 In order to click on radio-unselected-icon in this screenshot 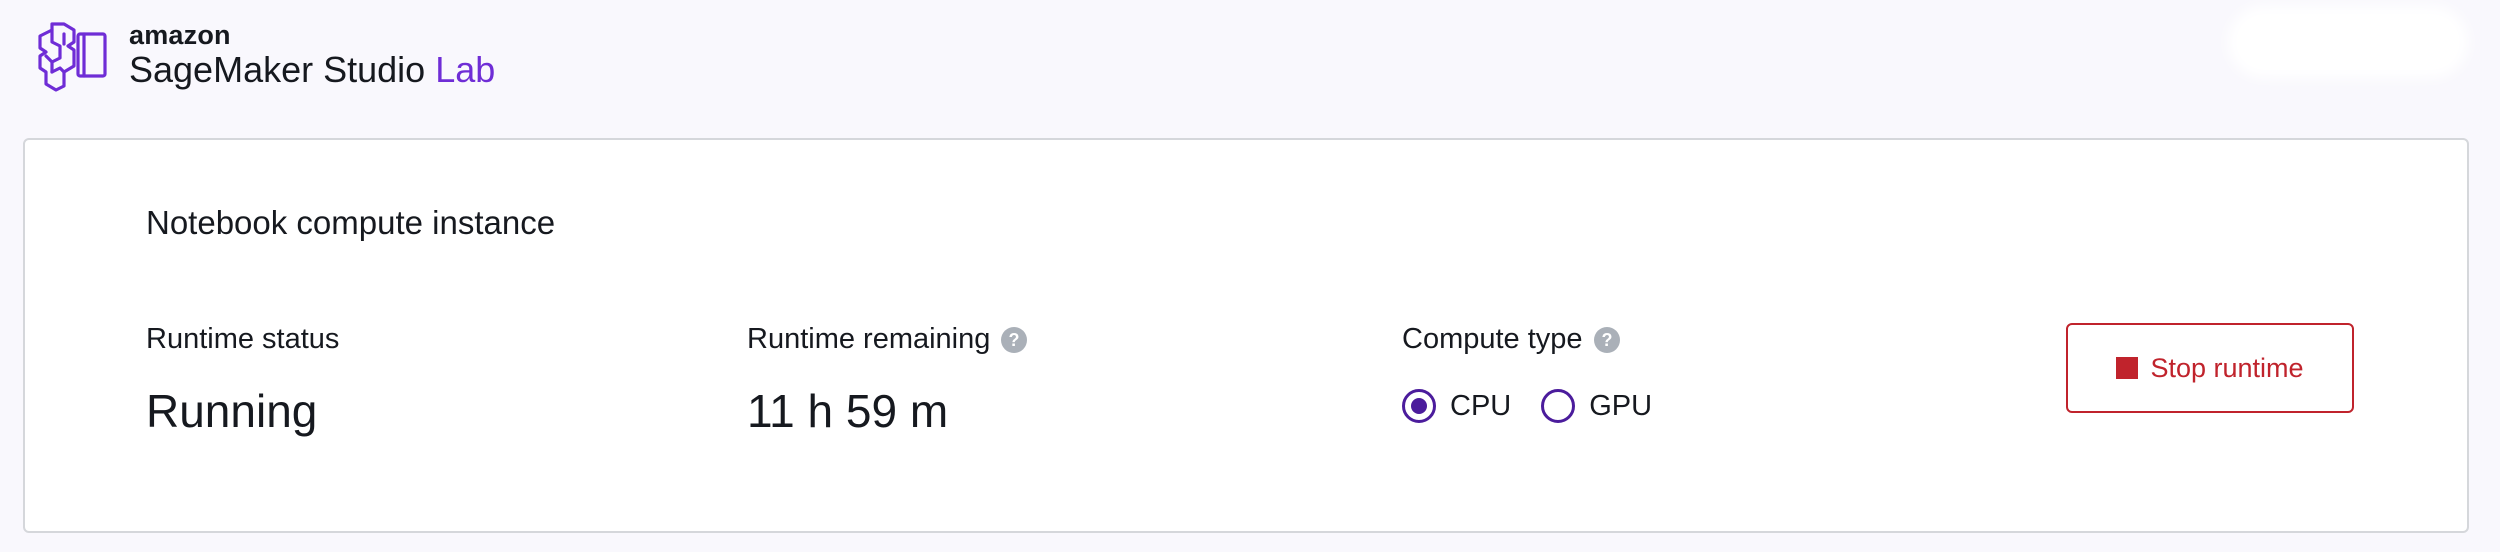, I will do `click(1558, 406)`.